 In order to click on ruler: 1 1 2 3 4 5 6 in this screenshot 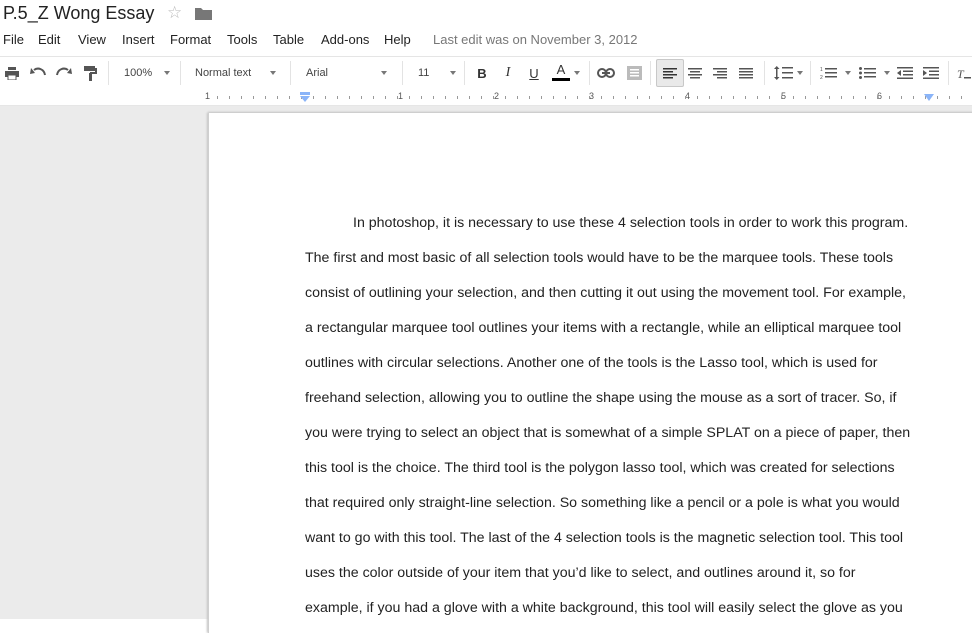, I will do `click(486, 97)`.